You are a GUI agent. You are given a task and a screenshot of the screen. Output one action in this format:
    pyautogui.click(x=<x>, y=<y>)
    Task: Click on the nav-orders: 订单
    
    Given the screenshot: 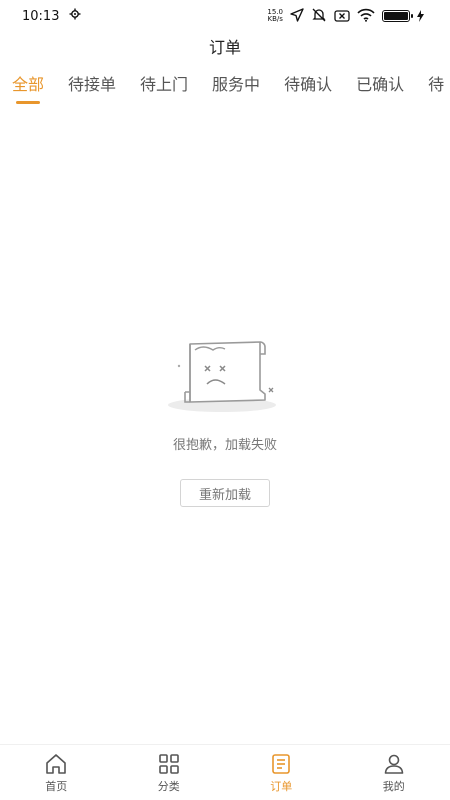 What is the action you would take?
    pyautogui.click(x=281, y=772)
    